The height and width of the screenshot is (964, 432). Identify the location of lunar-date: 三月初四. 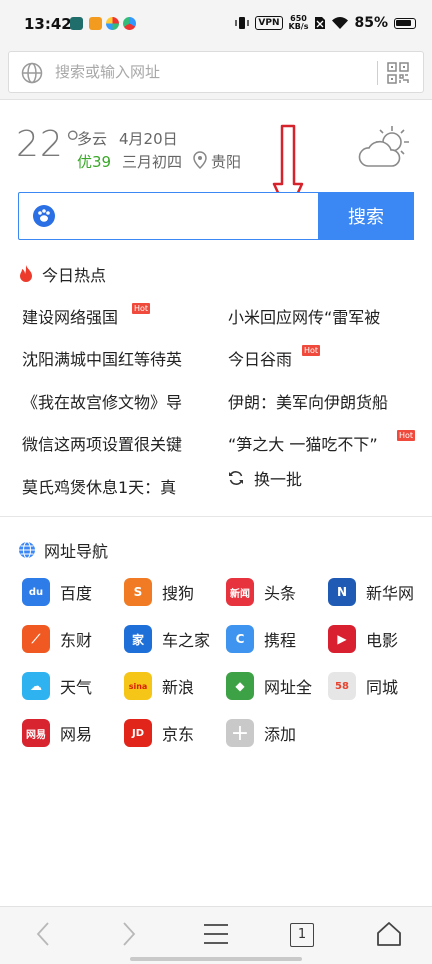
(152, 162).